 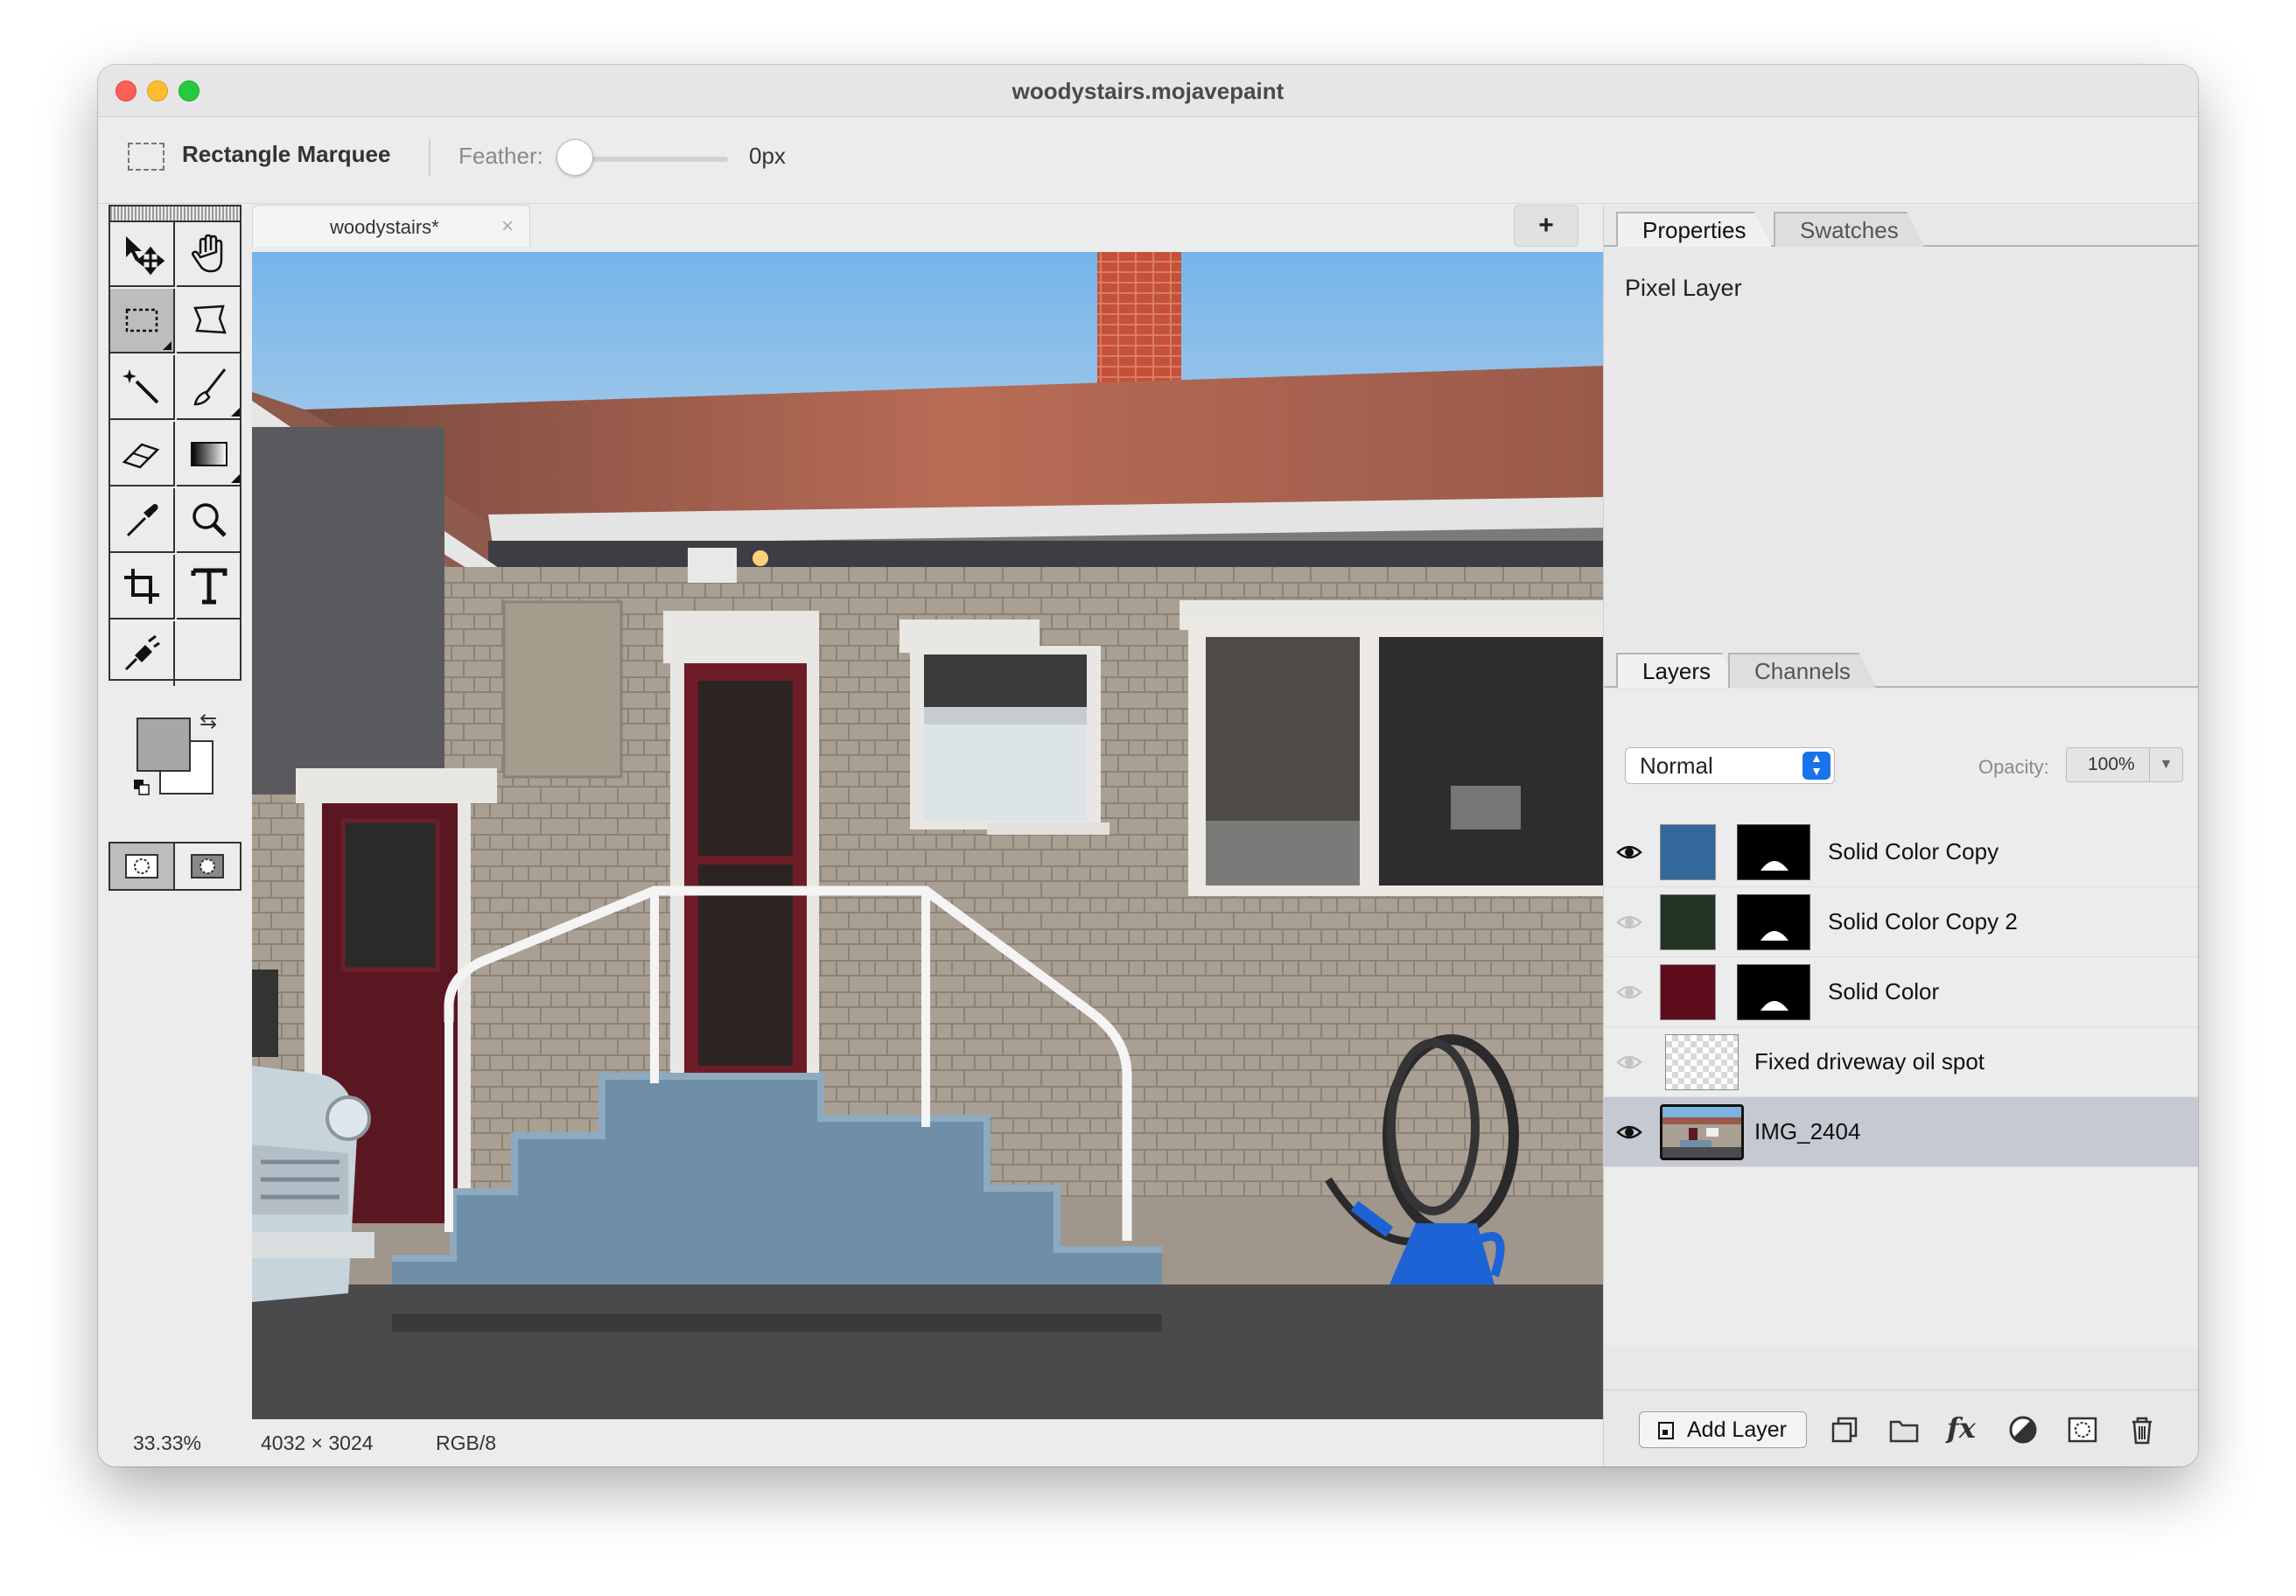 I want to click on brush-icon, so click(x=210, y=387).